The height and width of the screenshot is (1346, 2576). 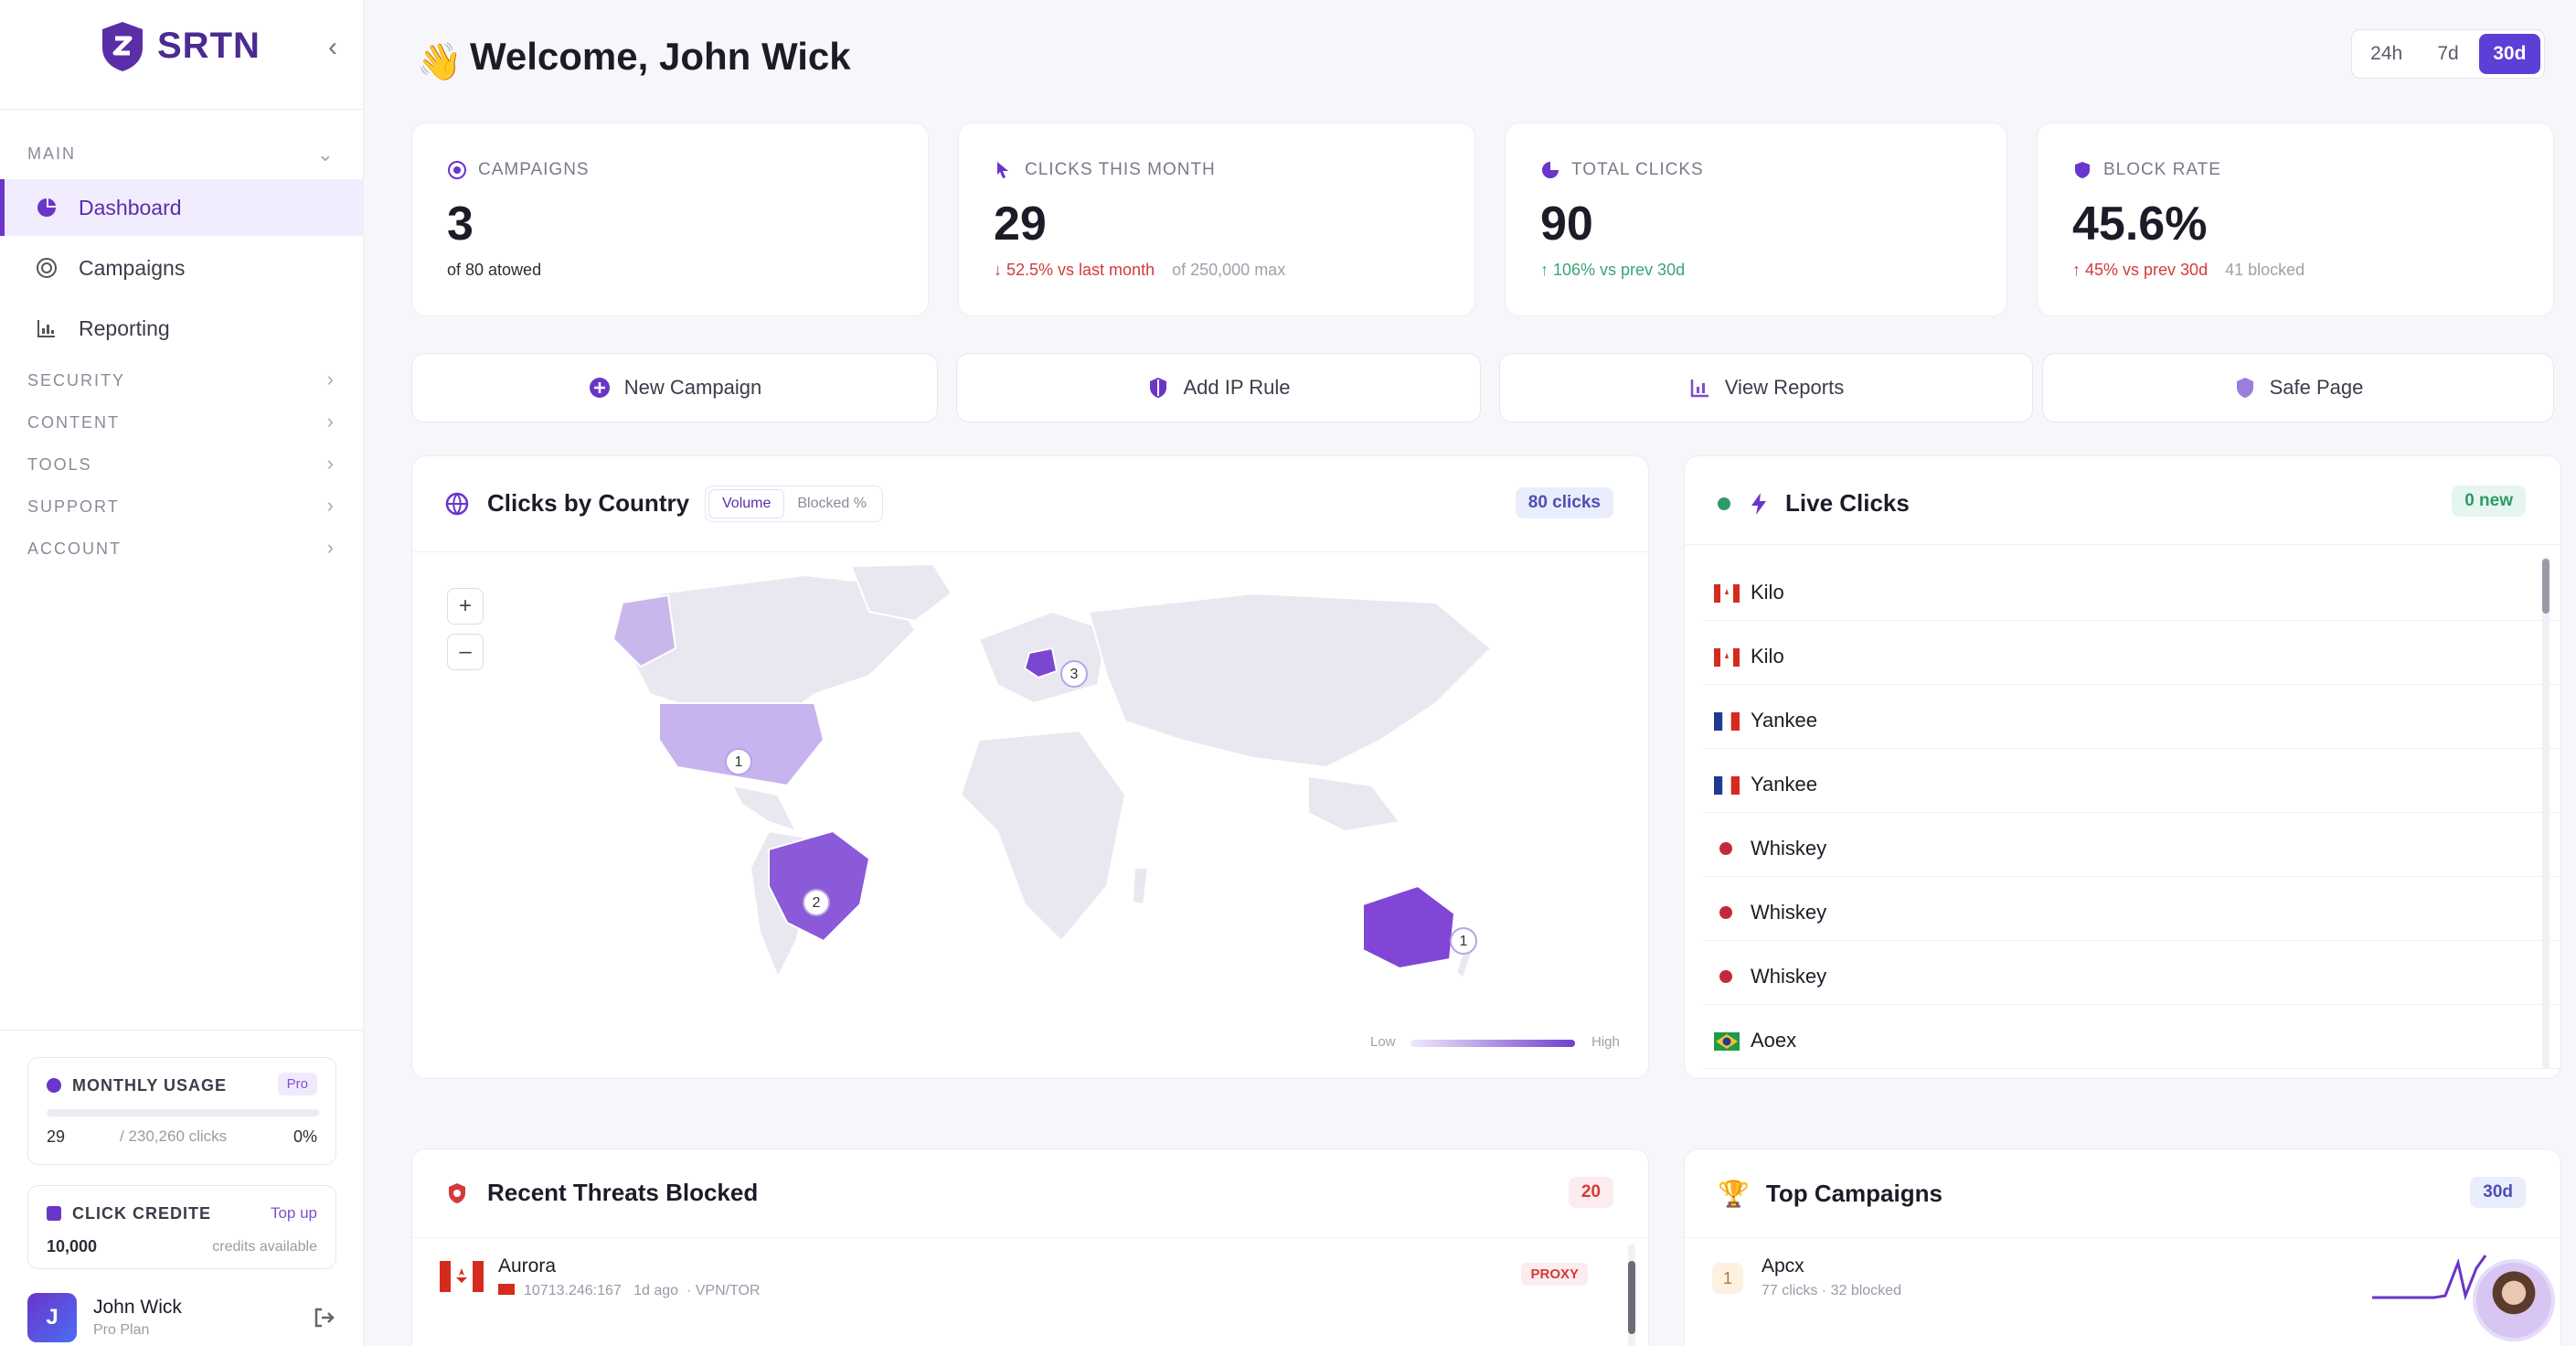 What do you see at coordinates (294, 1213) in the screenshot?
I see `top-up-link: Top up` at bounding box center [294, 1213].